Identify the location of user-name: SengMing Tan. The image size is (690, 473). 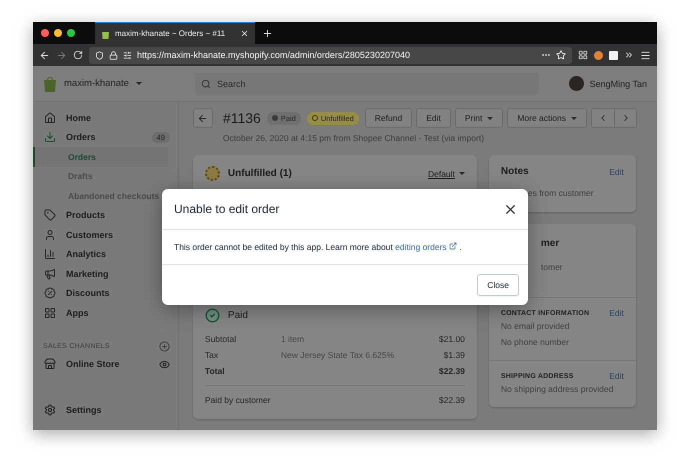
(618, 83).